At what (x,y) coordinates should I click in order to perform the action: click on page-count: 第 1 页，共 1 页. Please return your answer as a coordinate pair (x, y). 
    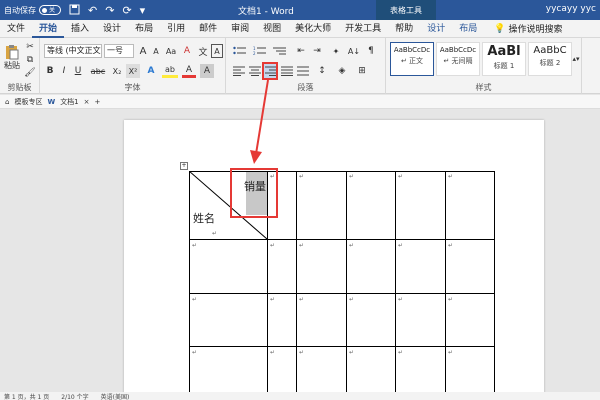
    Looking at the image, I should click on (26, 396).